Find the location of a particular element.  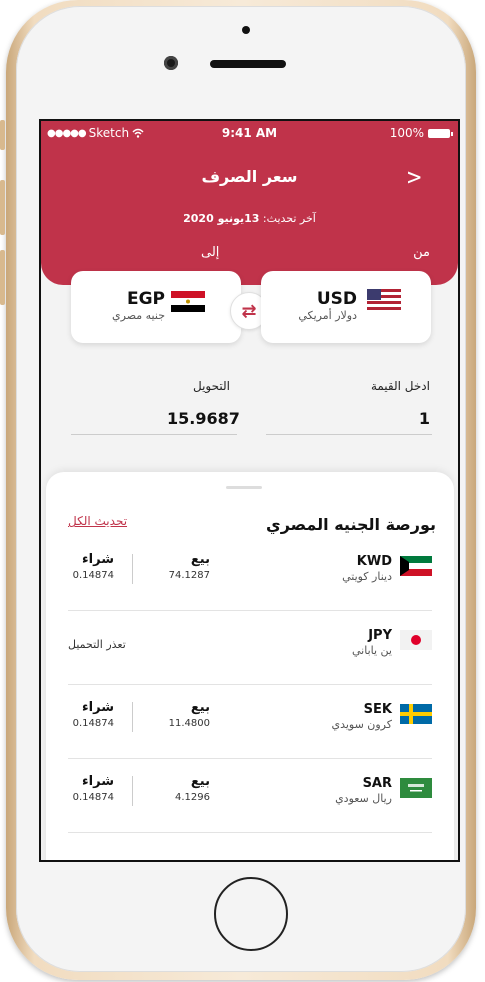

result-label: التحويل is located at coordinates (211, 386).